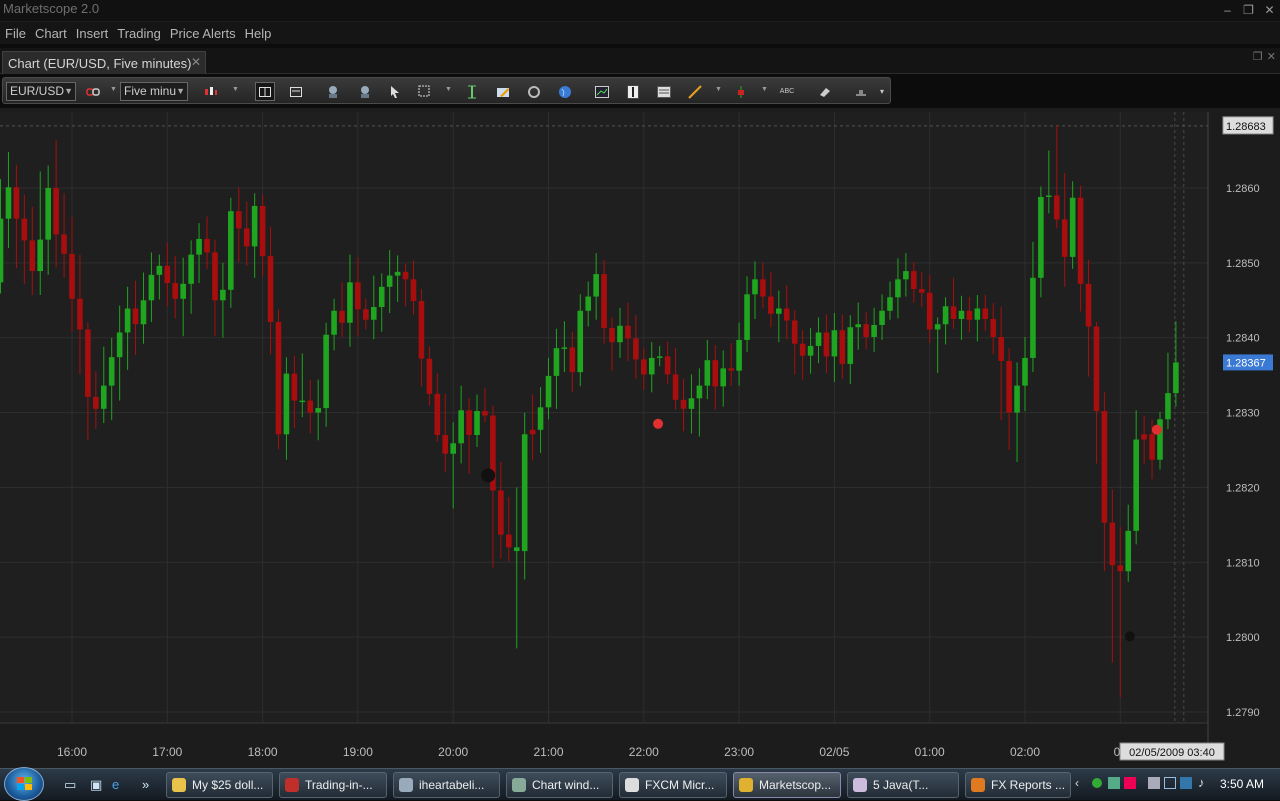 The height and width of the screenshot is (801, 1280). Describe the element at coordinates (882, 91) in the screenshot. I see `toolbar-overflow-icon: ▾` at that location.